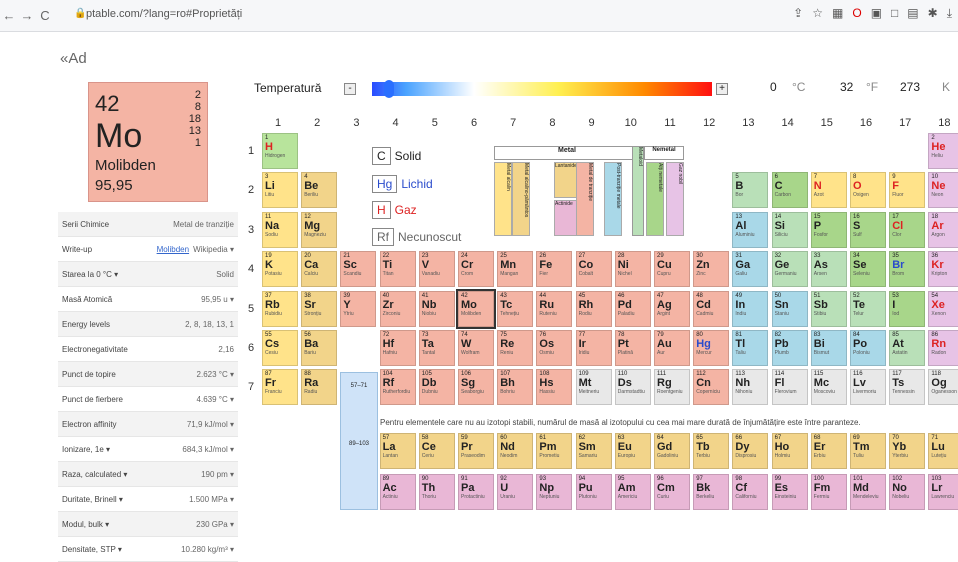  I want to click on element-Na: 11 Na Sodiu, so click(280, 229).